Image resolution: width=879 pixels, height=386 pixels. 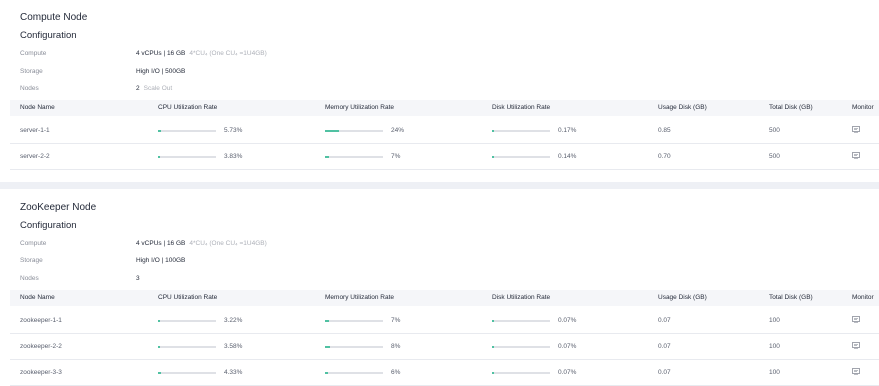 I want to click on config-value-storage: High I/O | 100GB, so click(x=161, y=260).